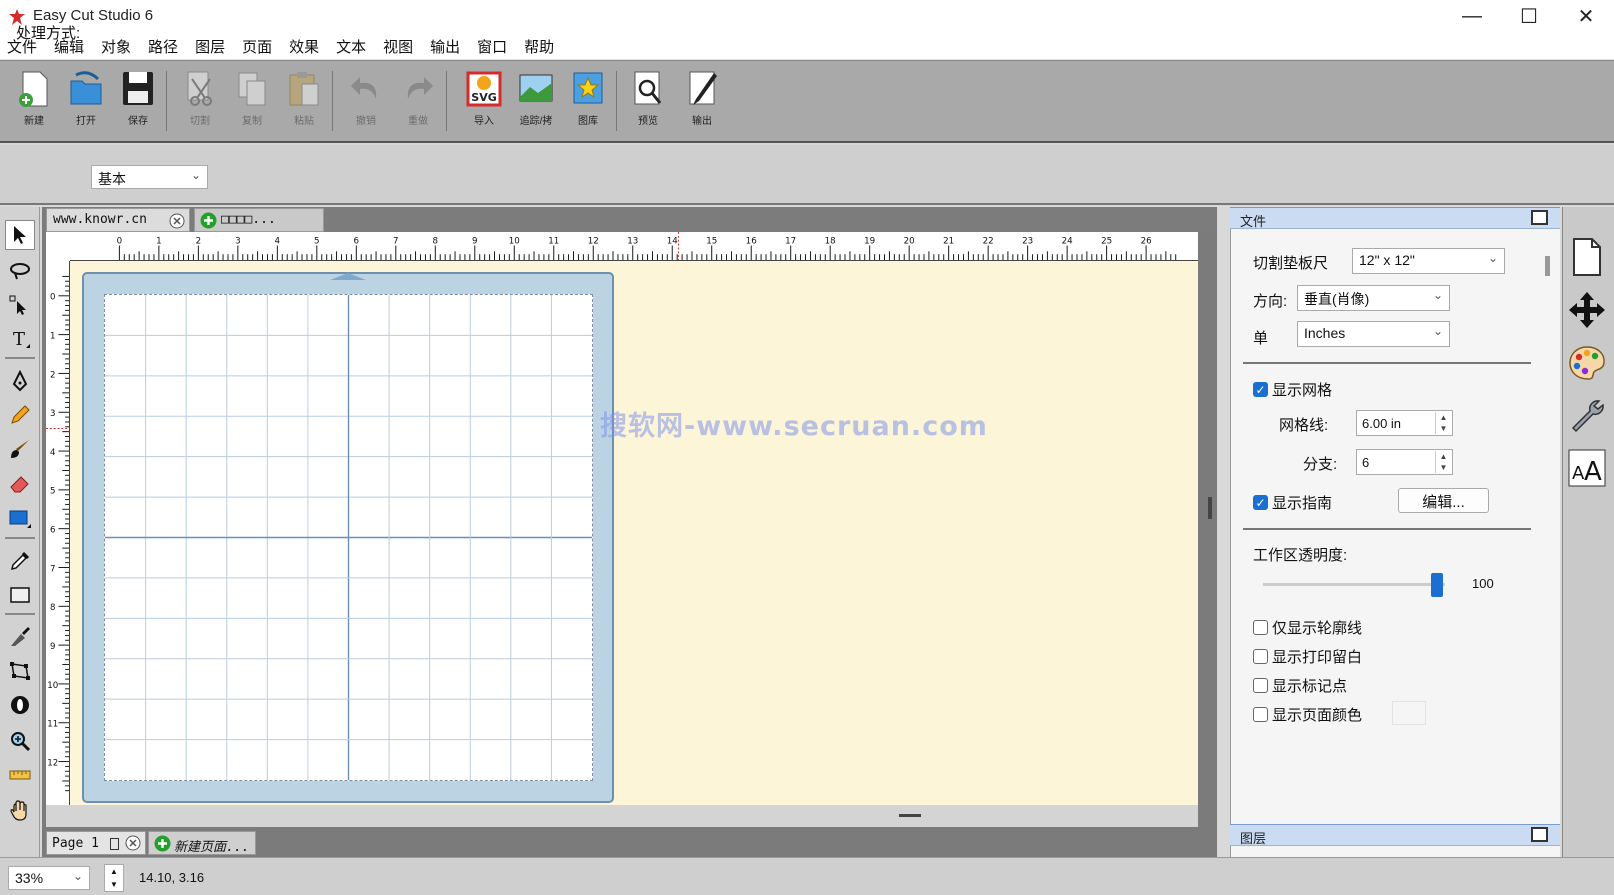 Image resolution: width=1614 pixels, height=895 pixels. I want to click on section-divider, so click(1387, 363).